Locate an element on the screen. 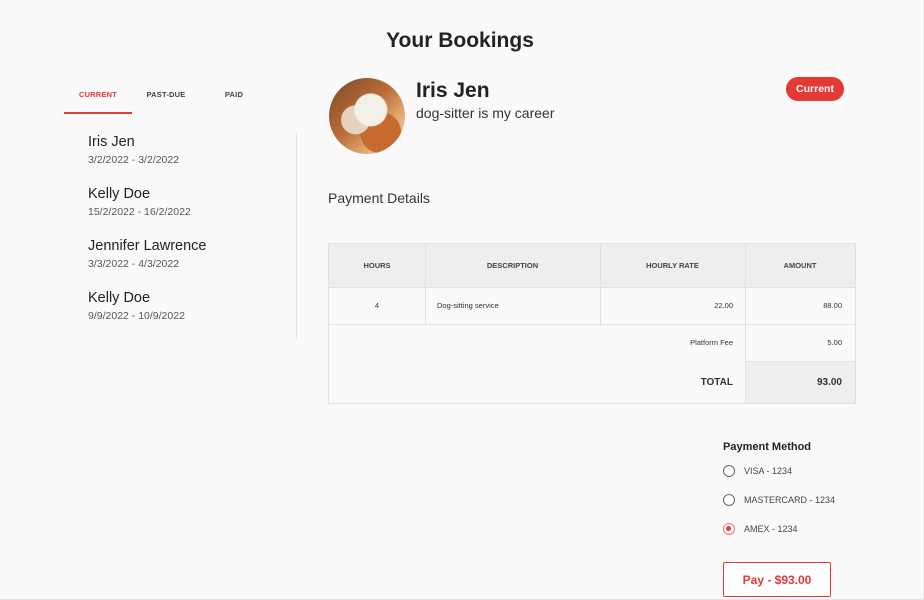 The width and height of the screenshot is (924, 600). cell-amount: 88.00 is located at coordinates (832, 305).